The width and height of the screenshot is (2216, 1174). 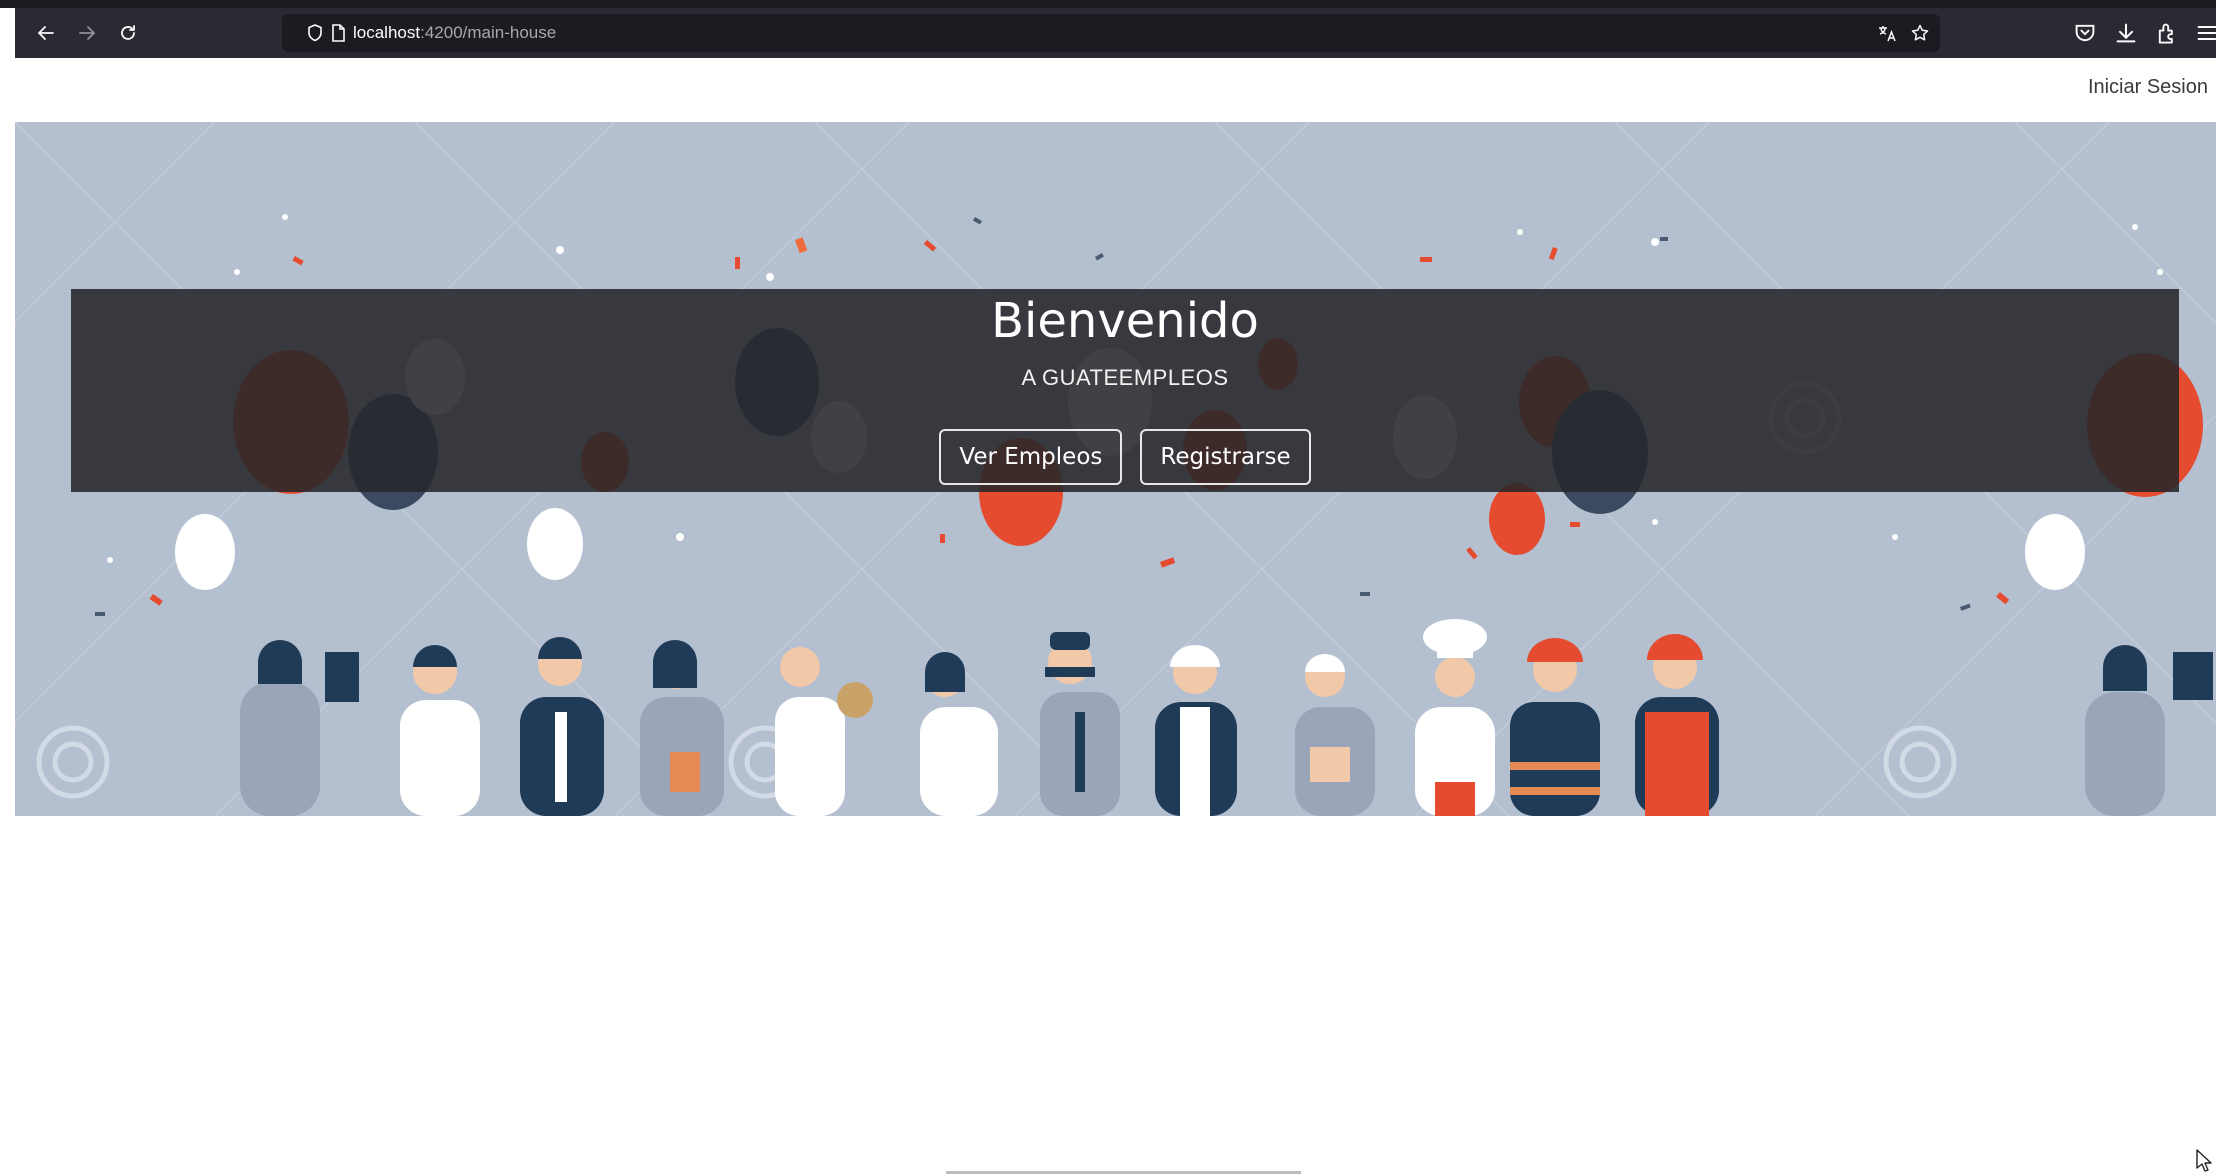 What do you see at coordinates (387, 32) in the screenshot?
I see `url-host: localhost` at bounding box center [387, 32].